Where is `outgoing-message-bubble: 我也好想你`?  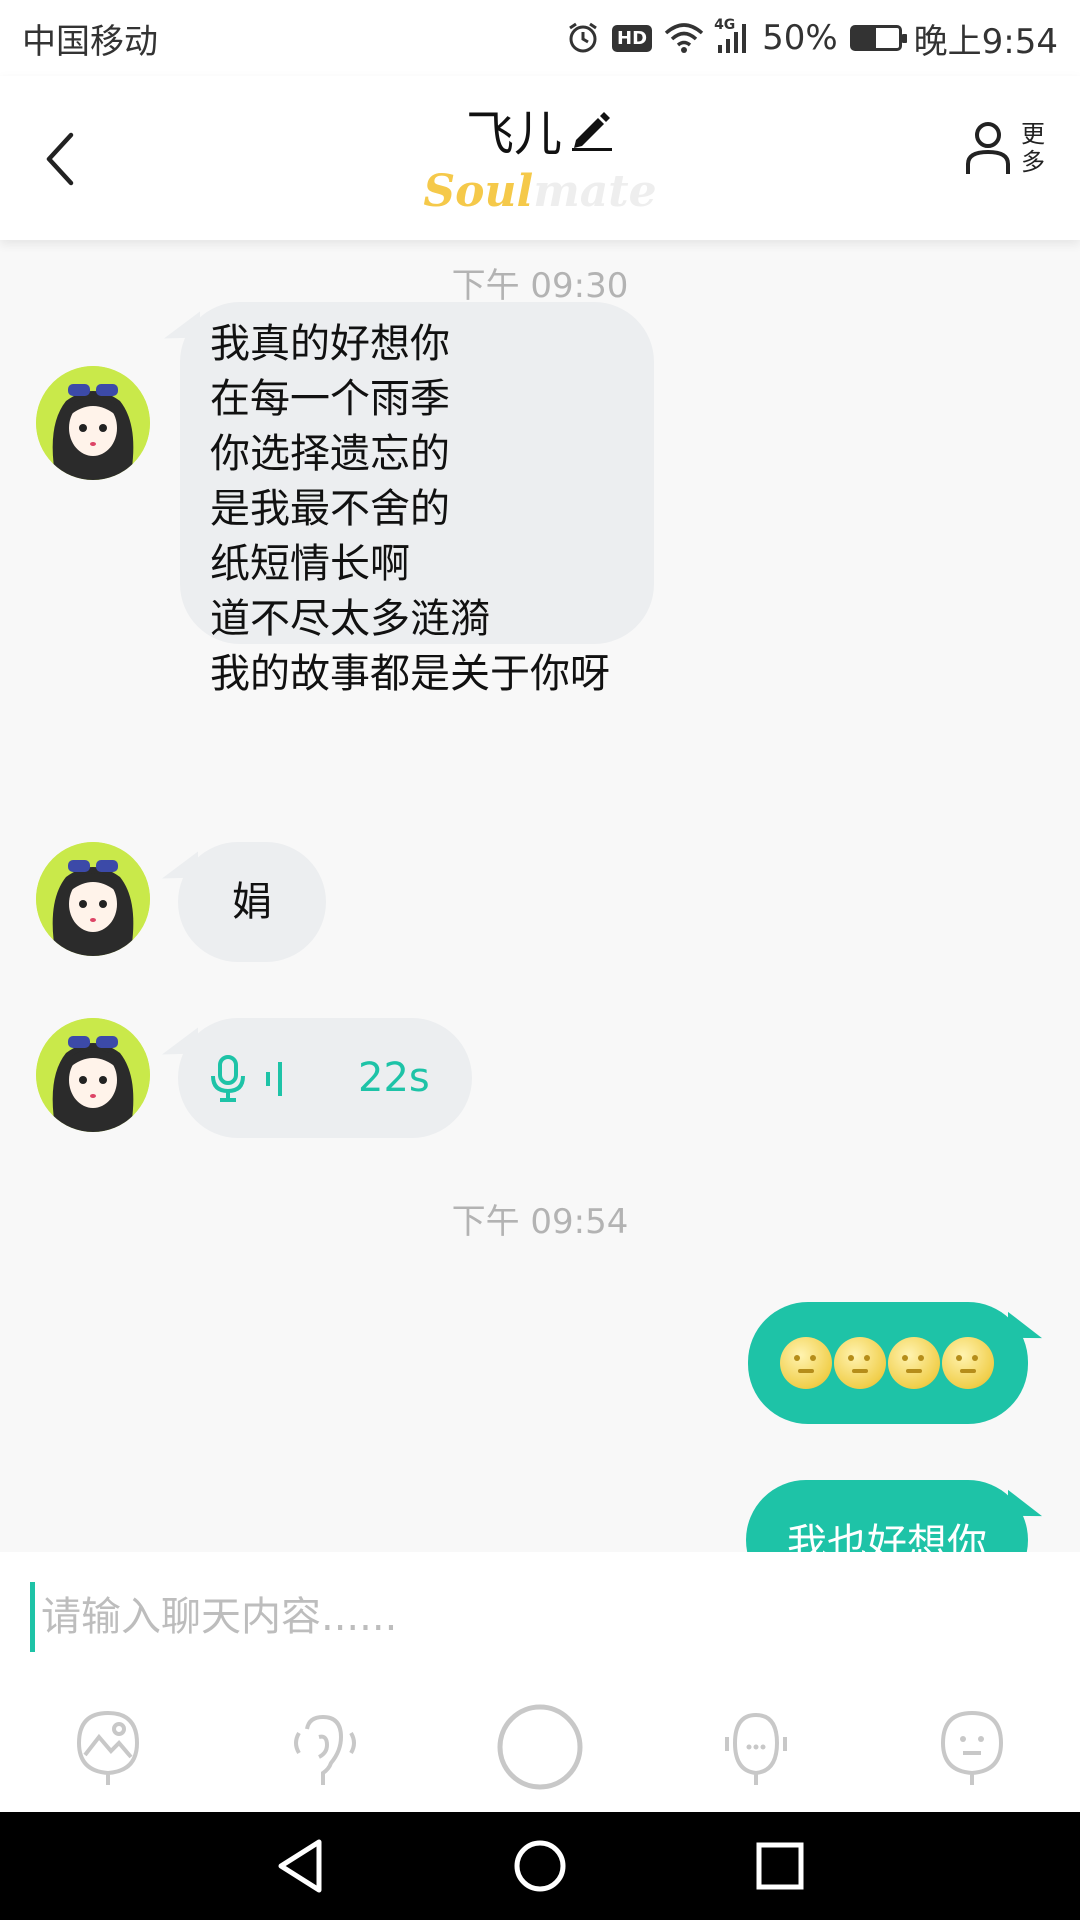 outgoing-message-bubble: 我也好想你 is located at coordinates (887, 1516).